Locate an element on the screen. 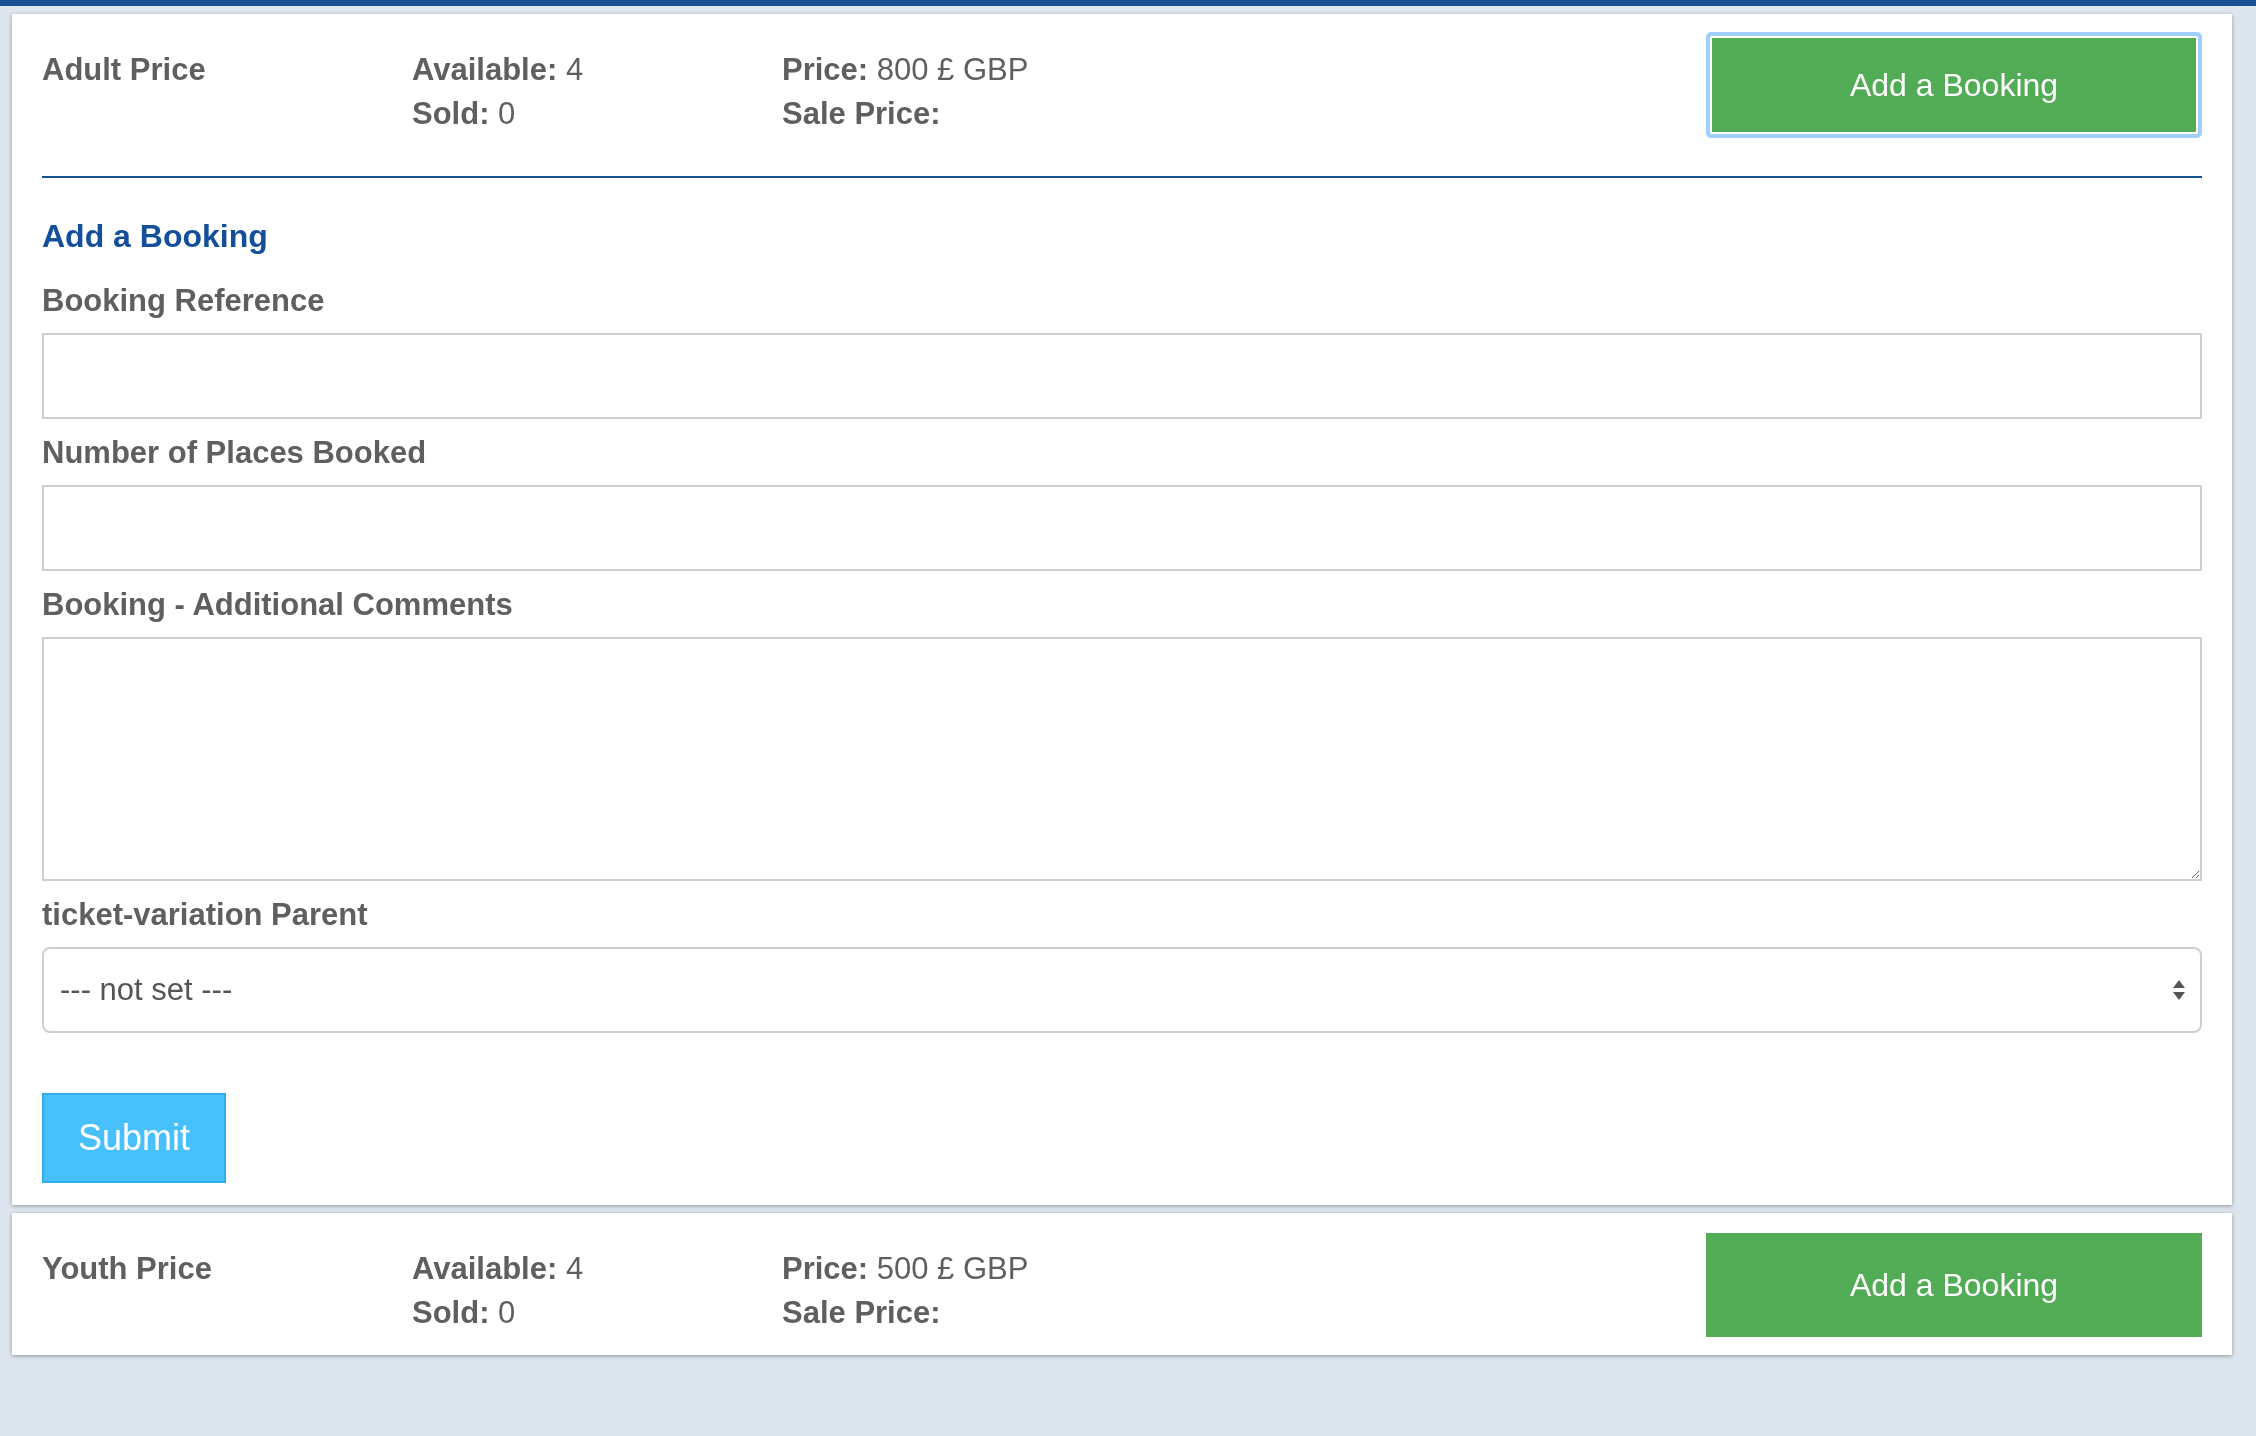 This screenshot has width=2256, height=1436. select-field: --- not set --- is located at coordinates (1122, 990).